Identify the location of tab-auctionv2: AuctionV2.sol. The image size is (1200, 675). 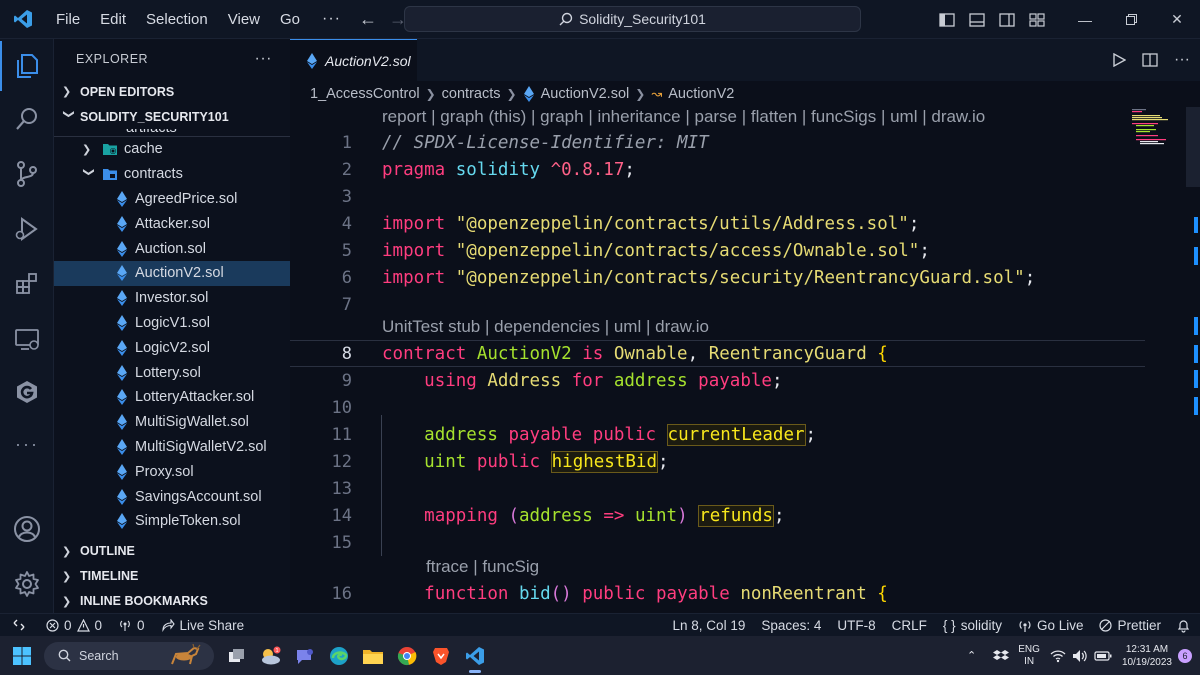
(353, 60).